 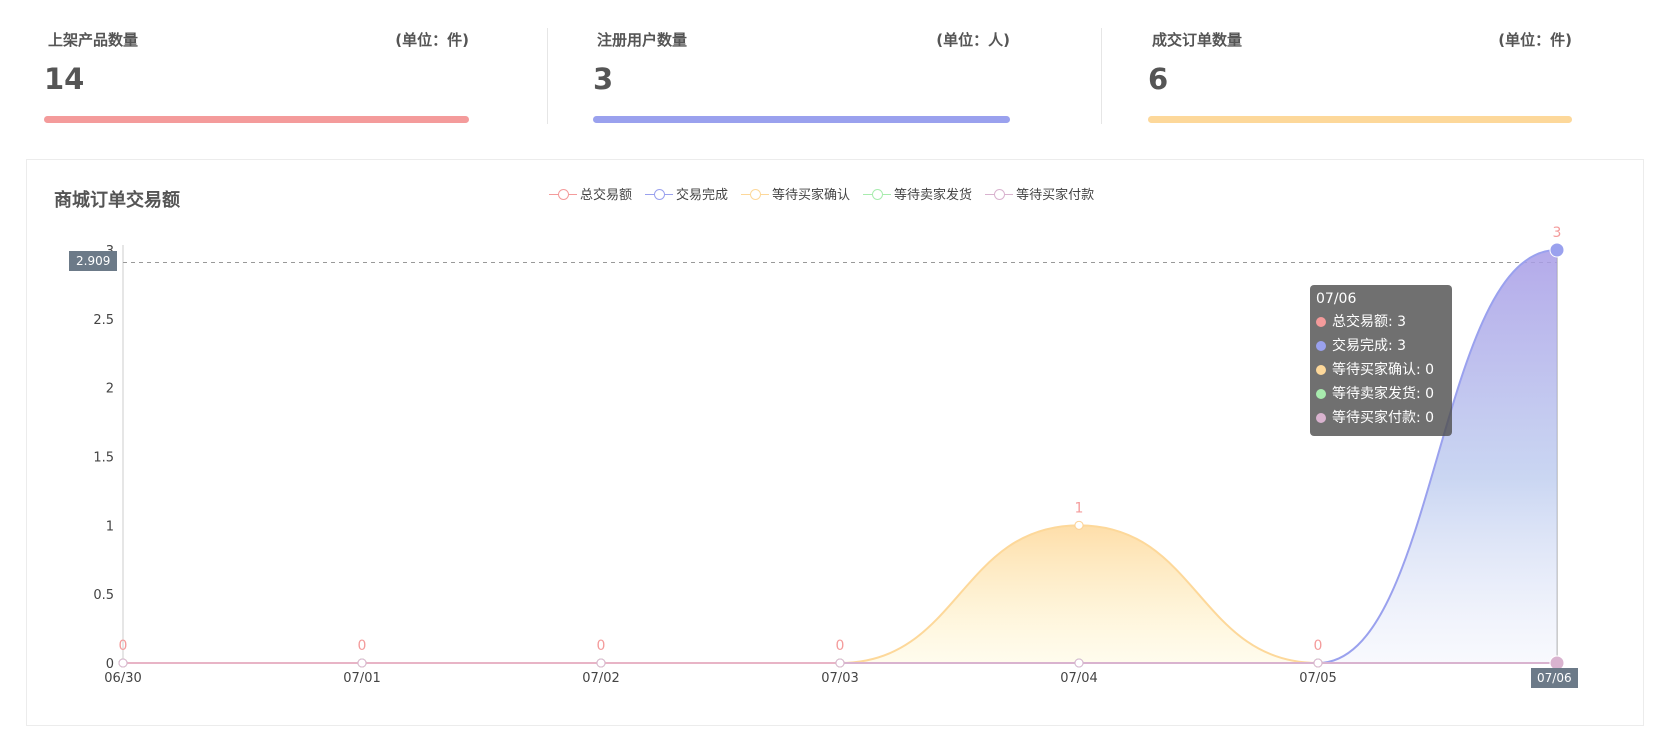 I want to click on data-label: 1, so click(x=1079, y=508).